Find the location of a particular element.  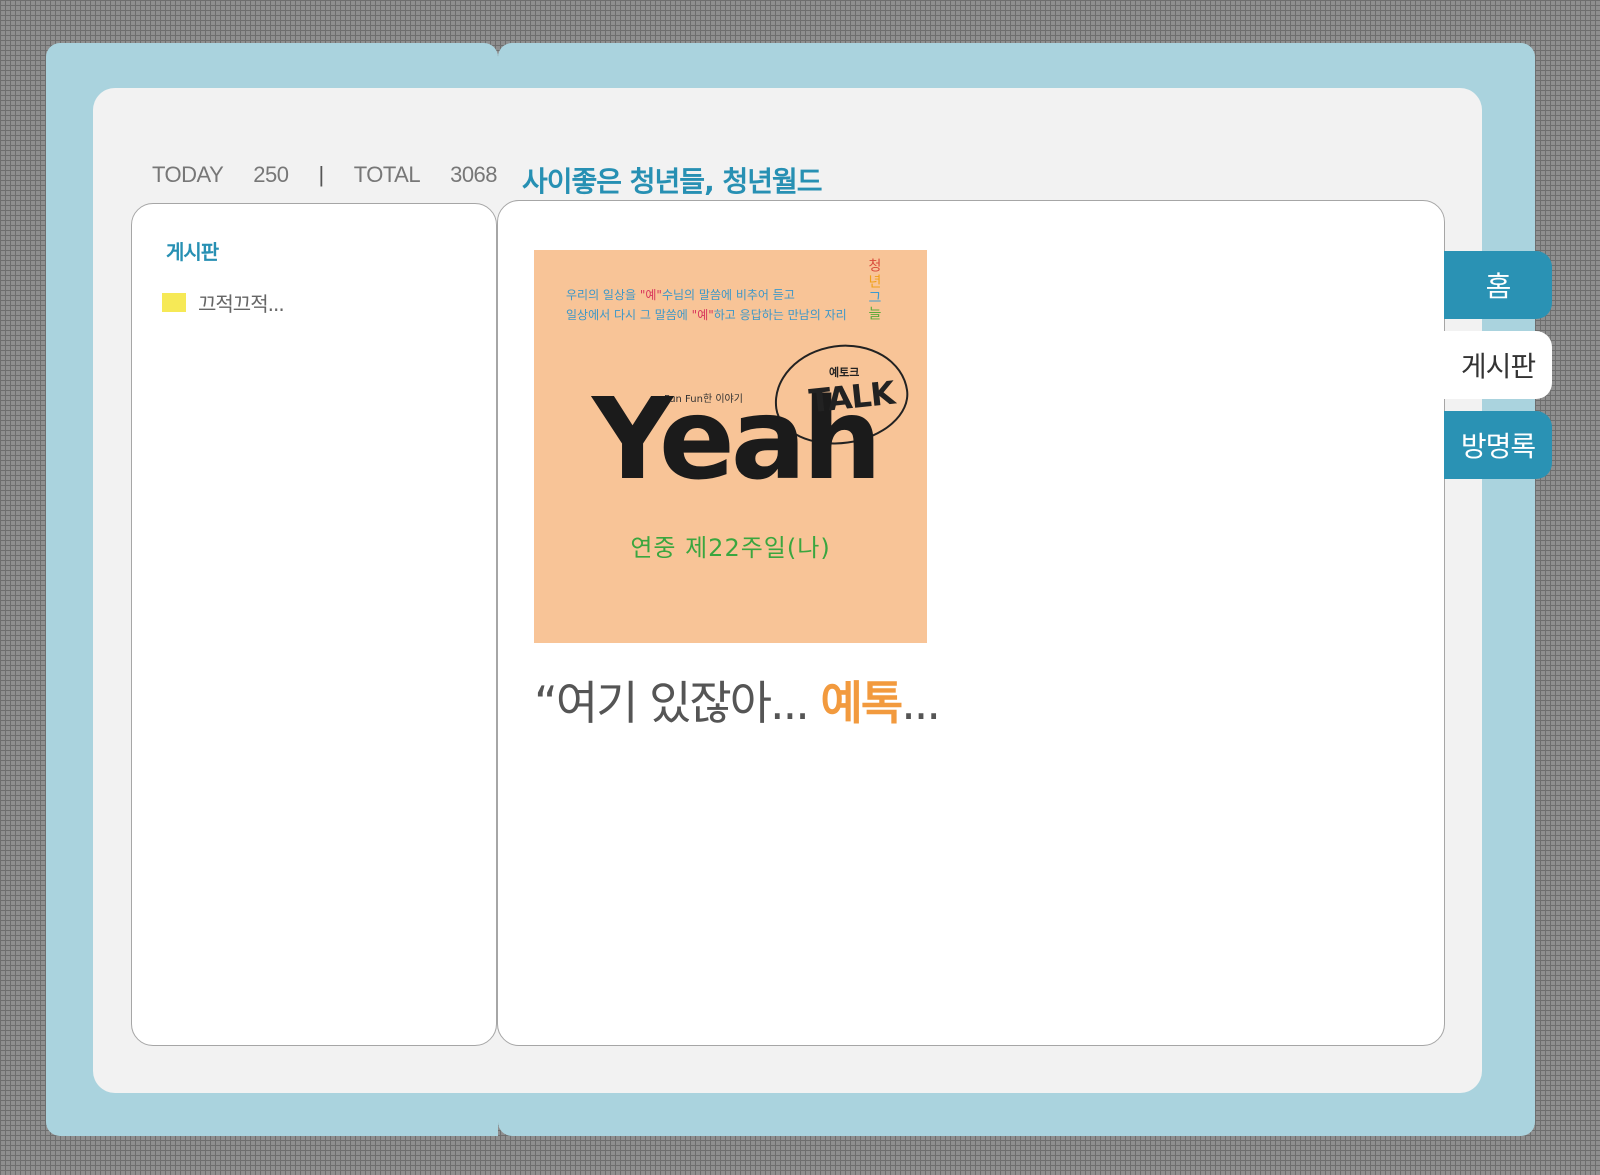

folder-icon is located at coordinates (174, 302).